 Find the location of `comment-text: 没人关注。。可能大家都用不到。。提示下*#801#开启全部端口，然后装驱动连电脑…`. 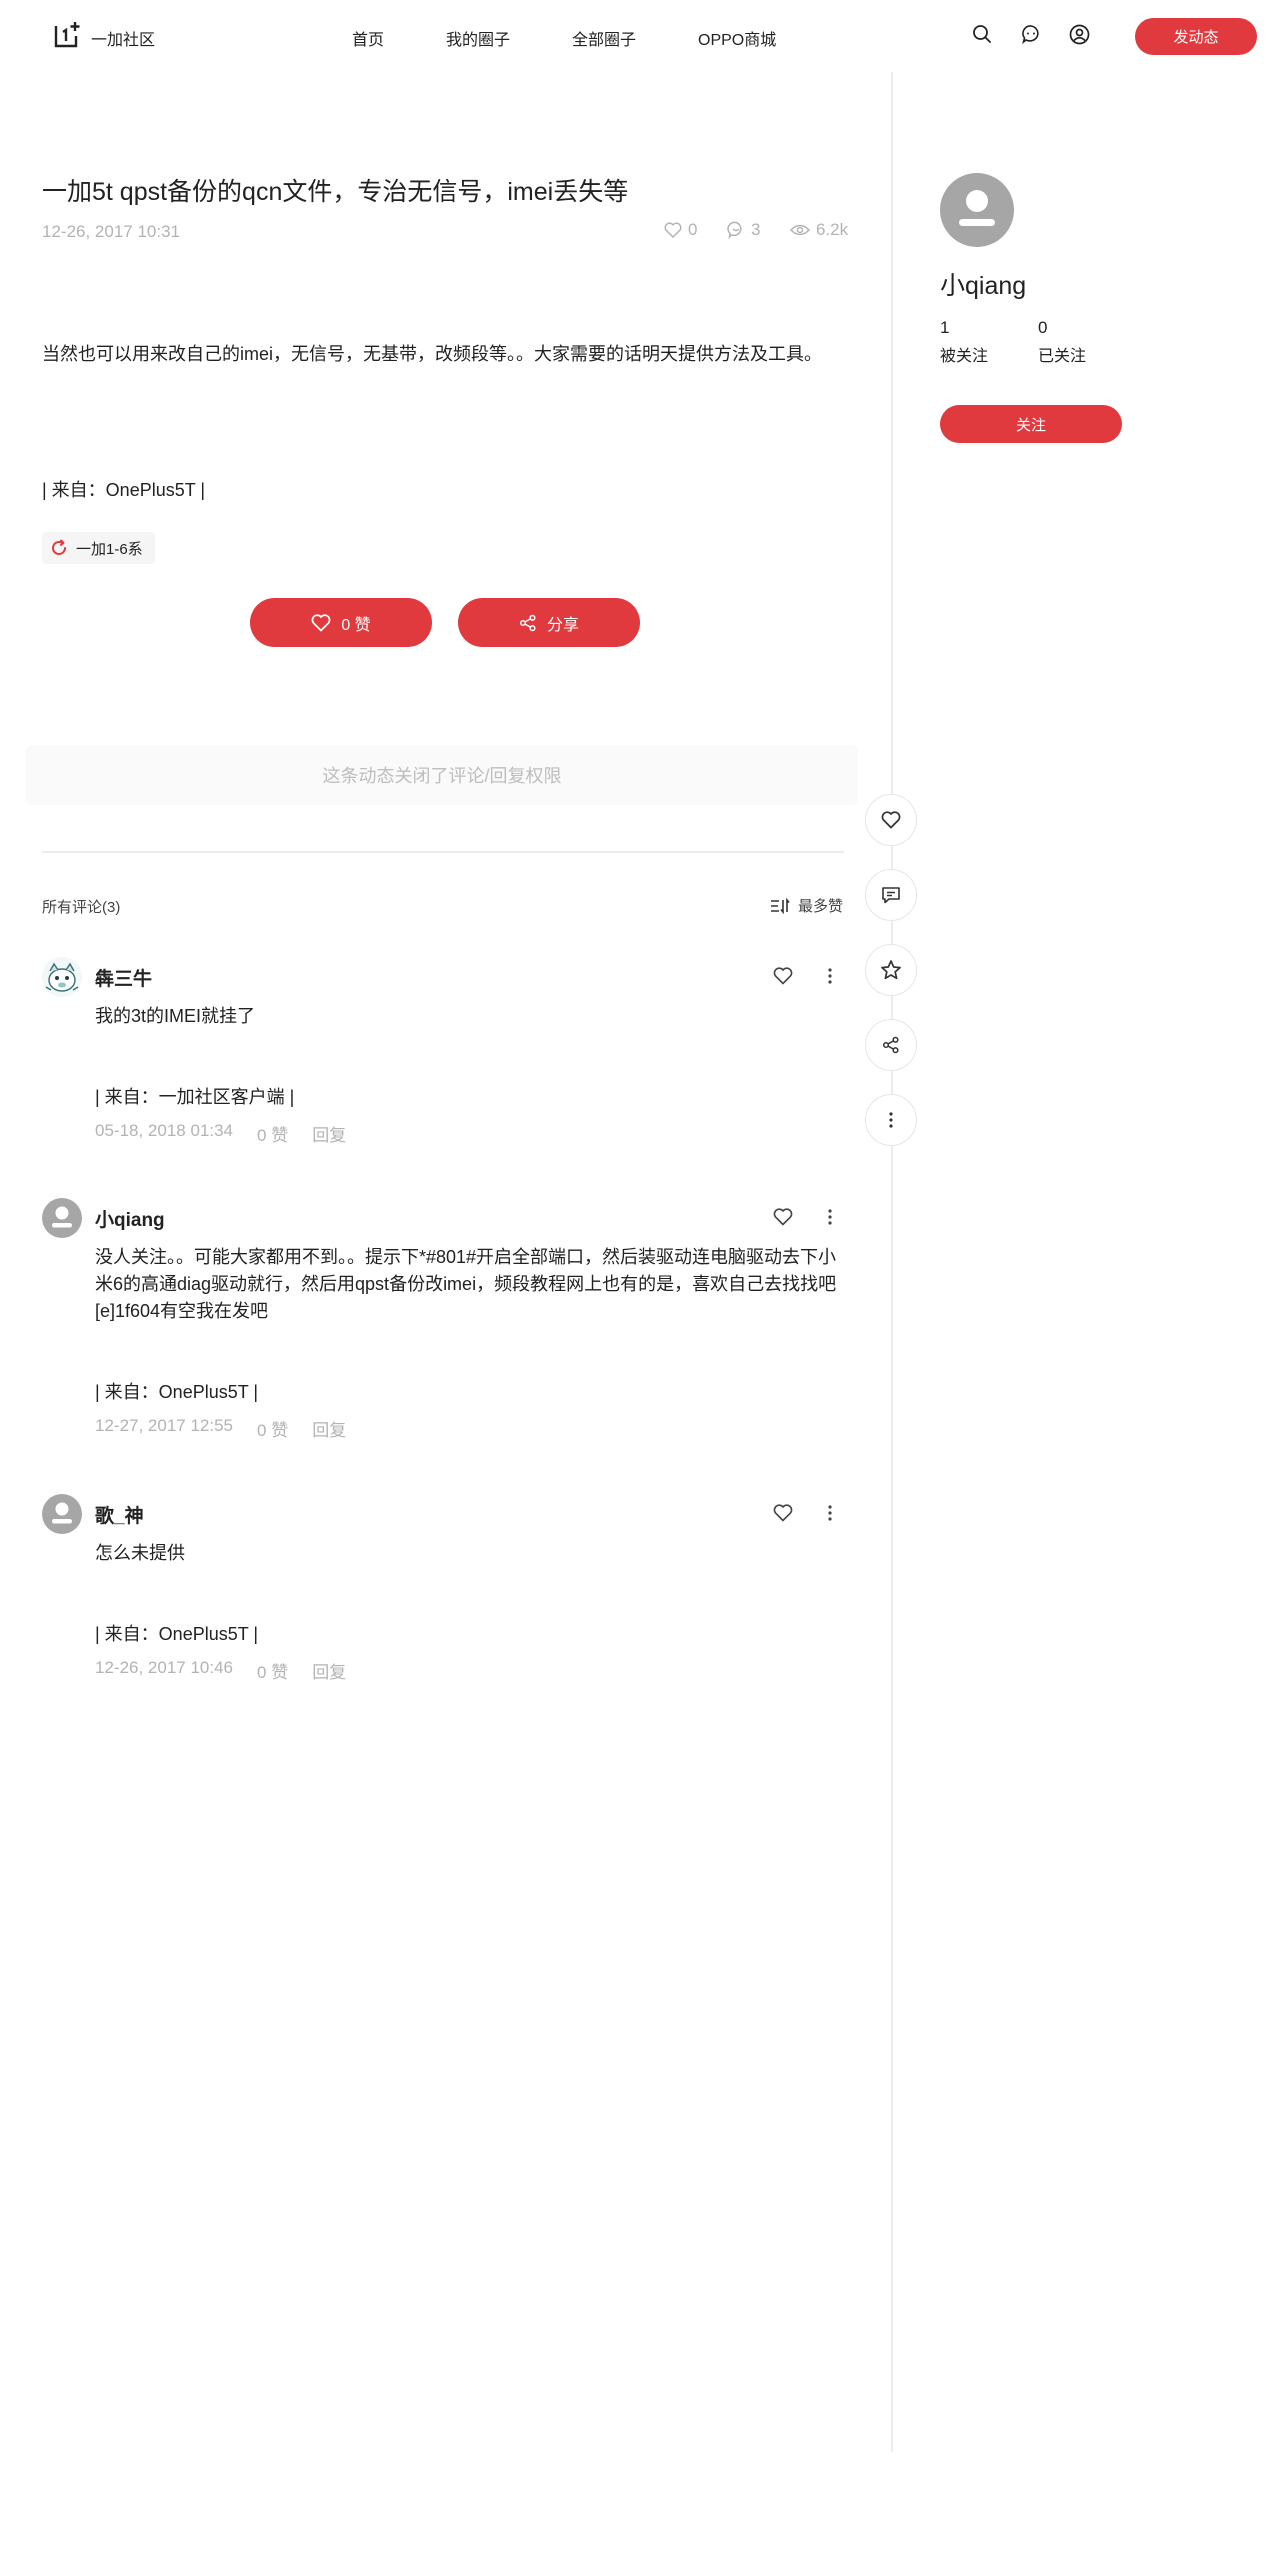

comment-text: 没人关注。。可能大家都用不到。。提示下*#801#开启全部端口，然后装驱动连电脑… is located at coordinates (466, 1284).